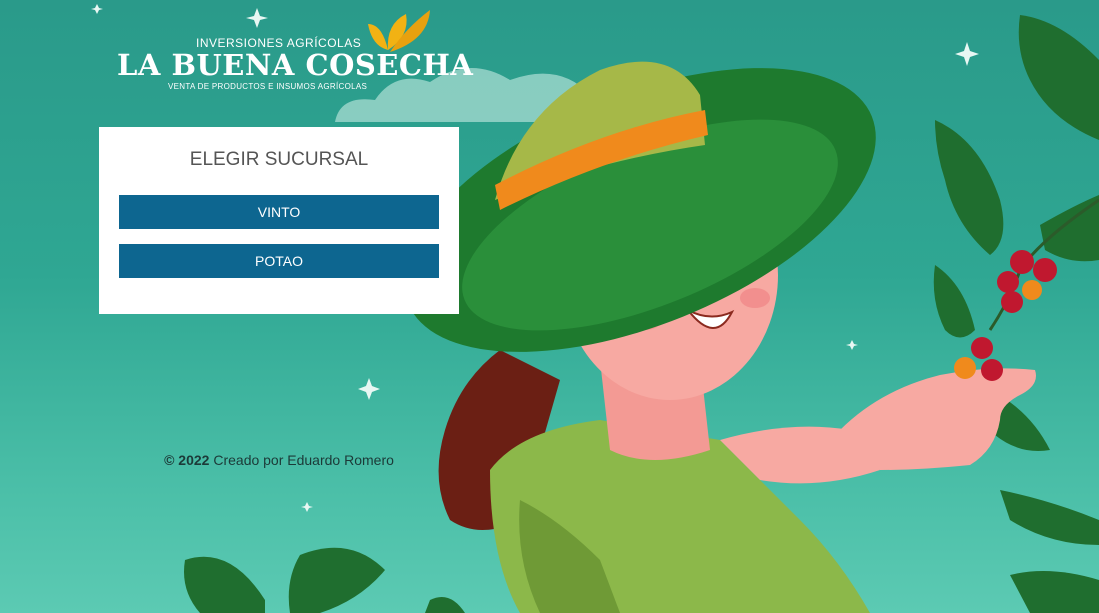 This screenshot has height=613, width=1099. What do you see at coordinates (187, 460) in the screenshot?
I see `copyright-year: © 2022` at bounding box center [187, 460].